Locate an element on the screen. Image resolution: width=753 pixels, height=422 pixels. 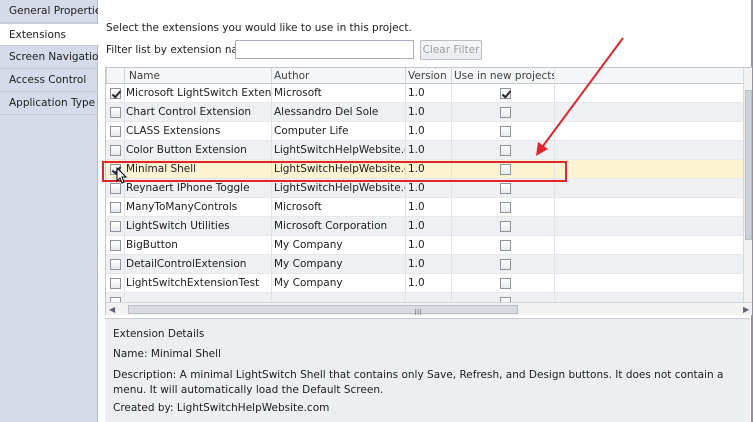
grid-header: Name Author Version Use in new projects is located at coordinates (424, 76).